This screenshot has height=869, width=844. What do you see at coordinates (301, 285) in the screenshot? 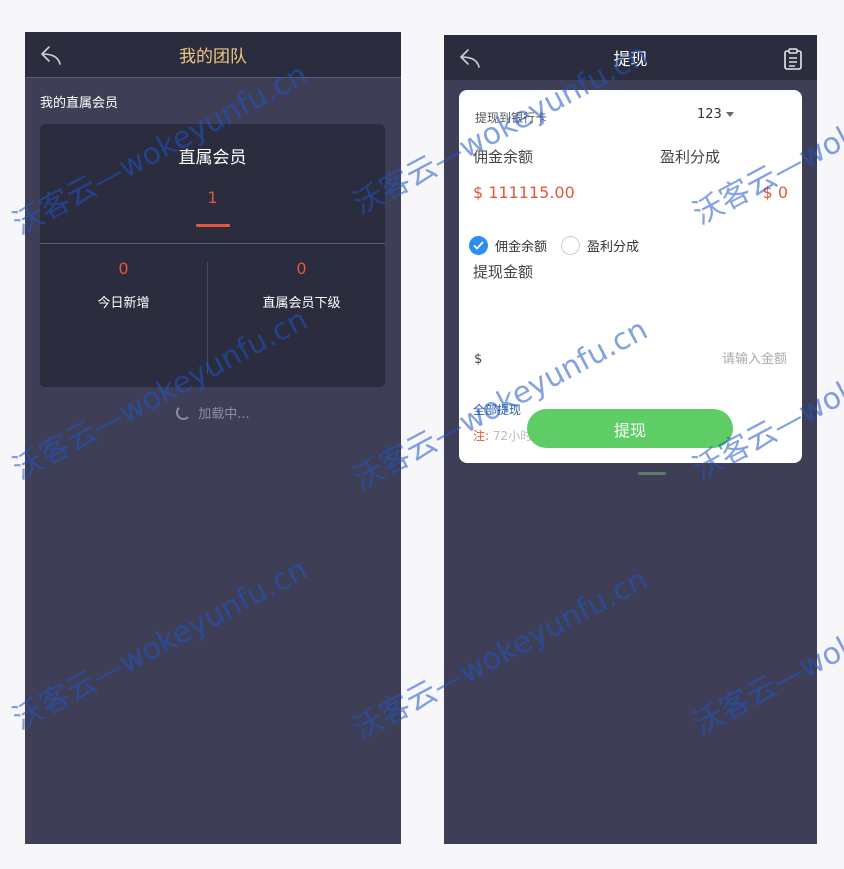
I see `stat-sub-members: 0 直属会员下级` at bounding box center [301, 285].